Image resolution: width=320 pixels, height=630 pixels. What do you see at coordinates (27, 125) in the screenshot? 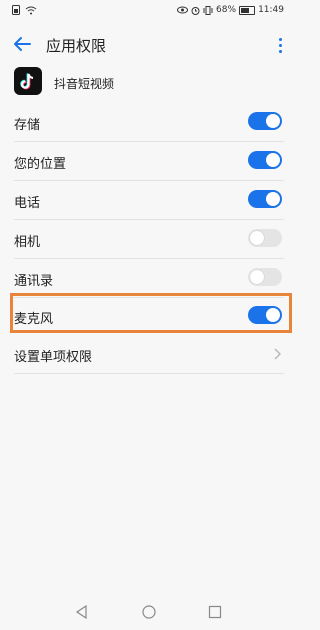
I see `permission-label: 存储` at bounding box center [27, 125].